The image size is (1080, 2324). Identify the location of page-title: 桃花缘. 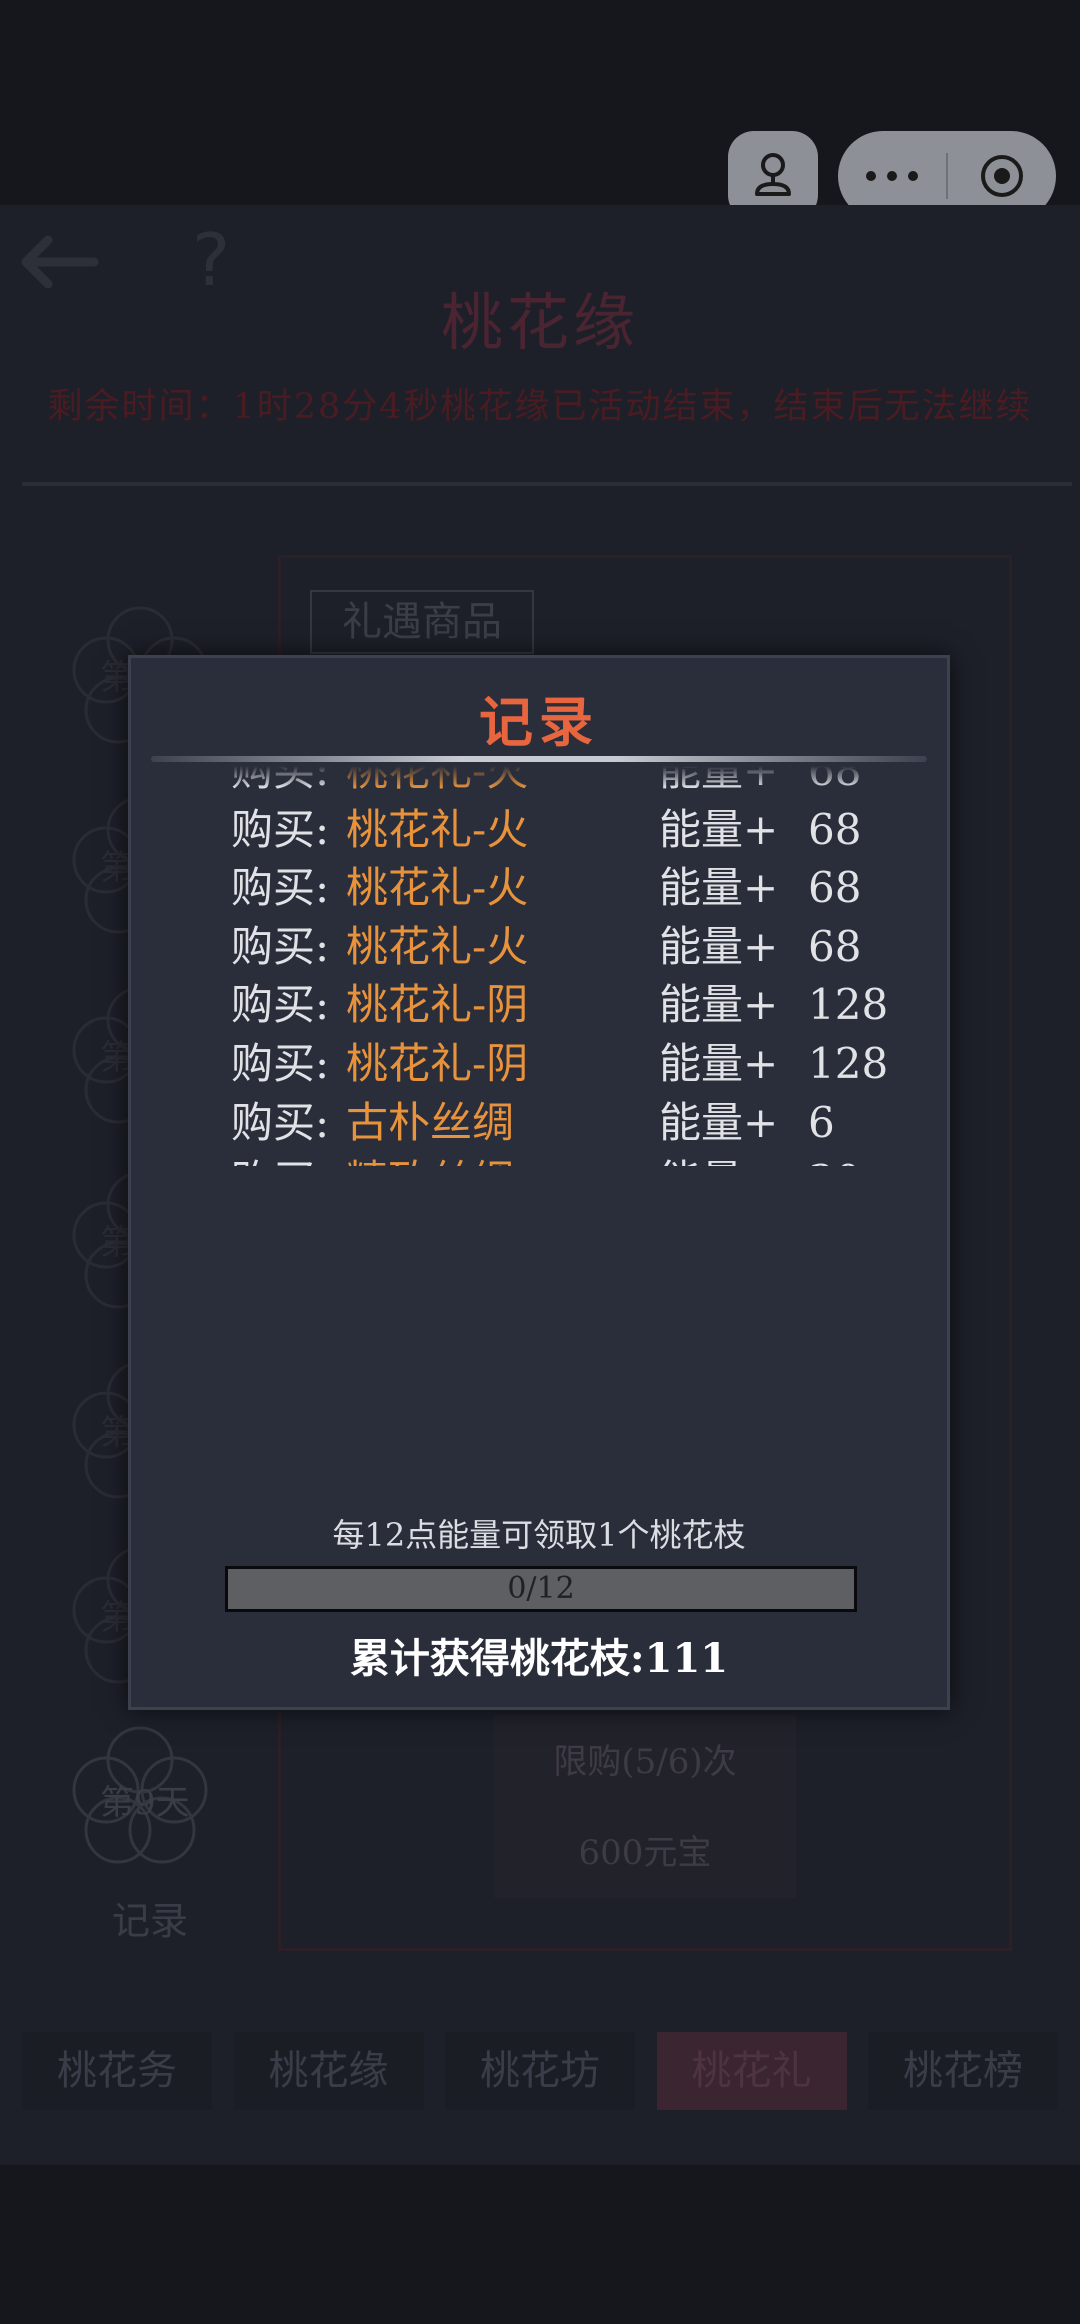
(539, 322).